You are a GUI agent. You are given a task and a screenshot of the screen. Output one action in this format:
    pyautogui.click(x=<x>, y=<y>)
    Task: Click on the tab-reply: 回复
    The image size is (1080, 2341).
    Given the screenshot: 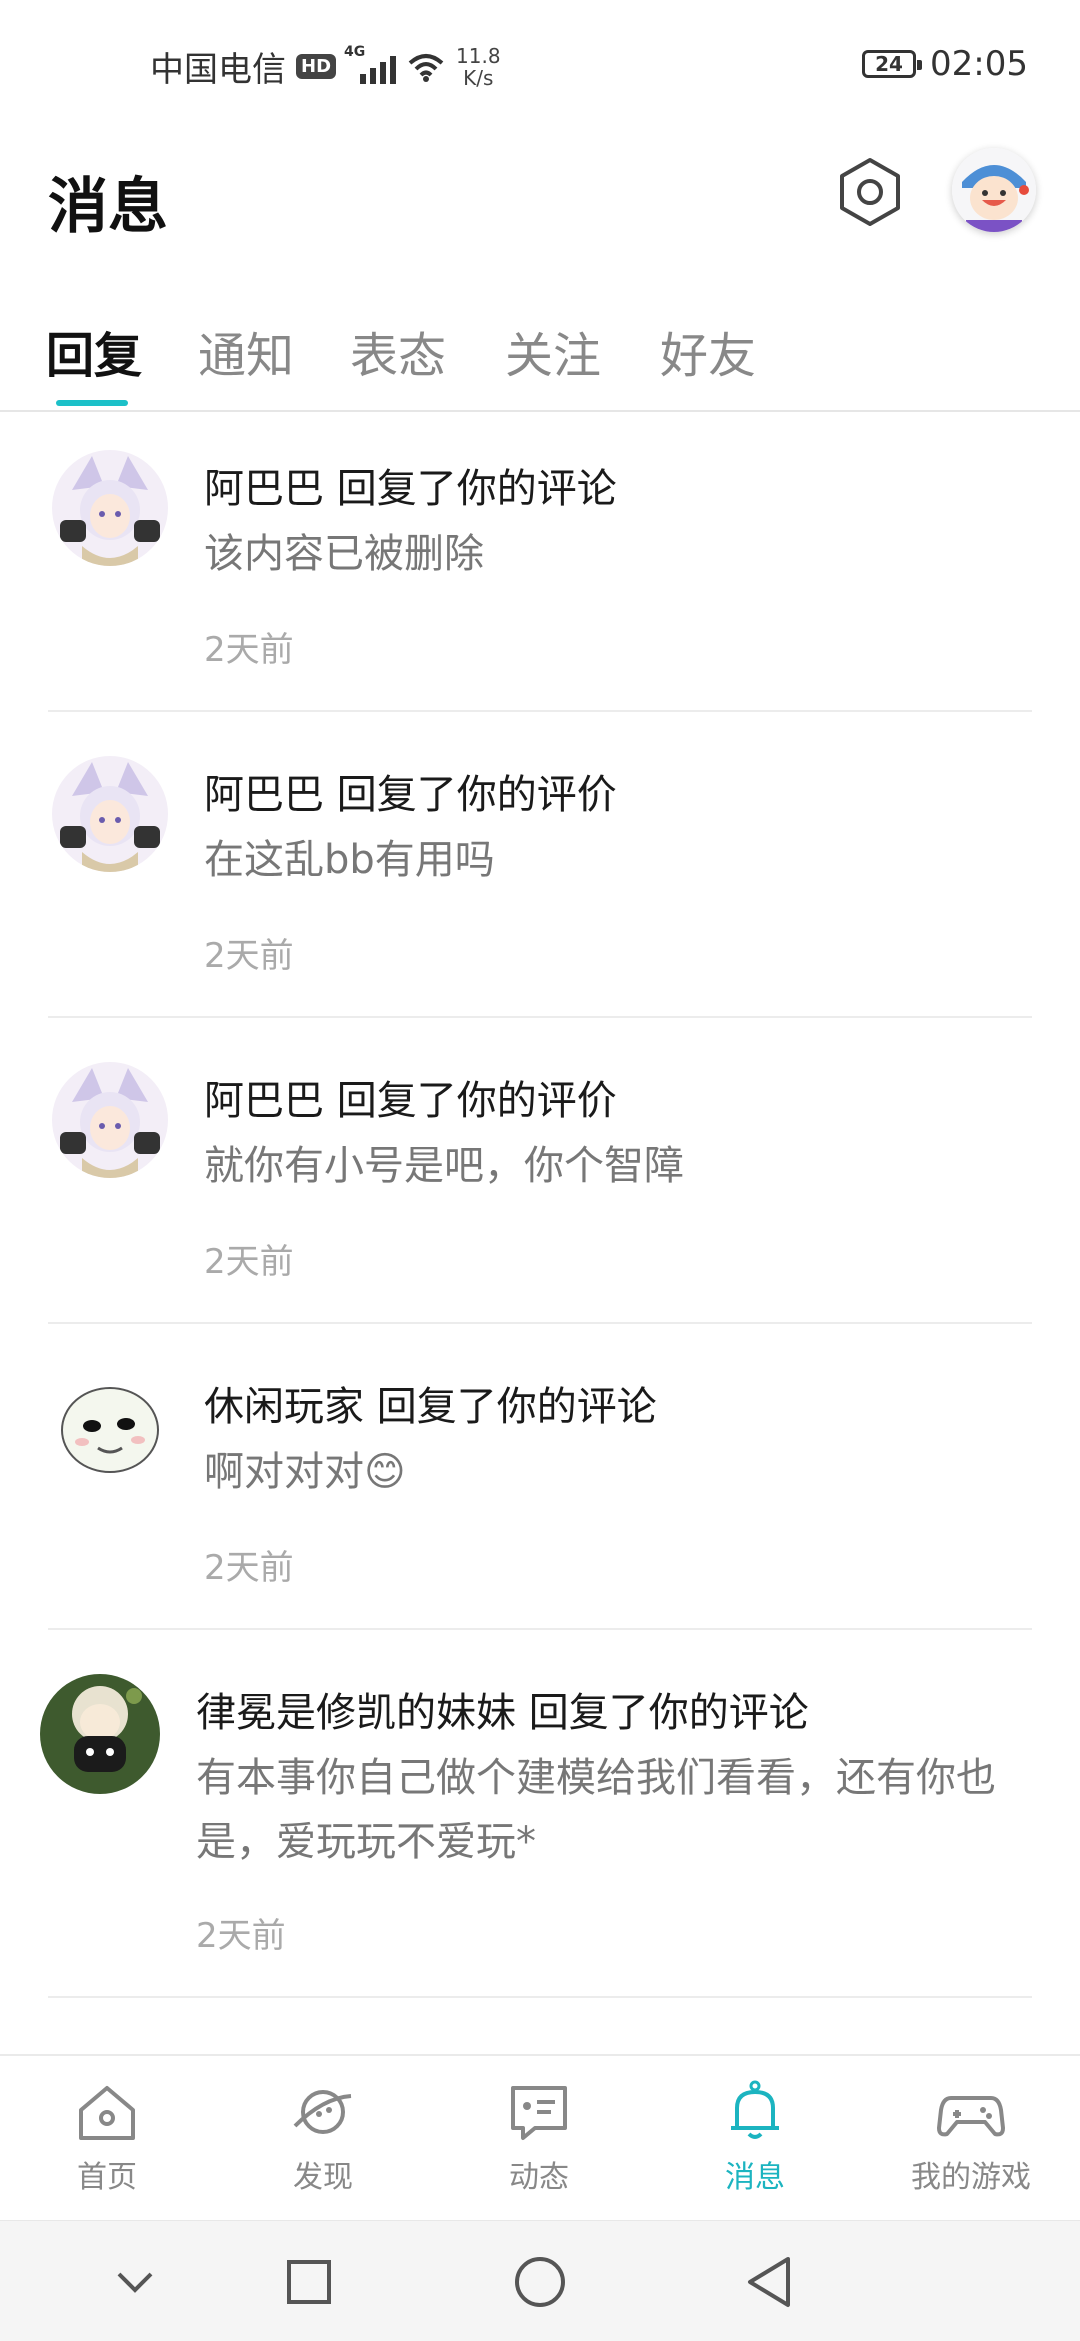 What is the action you would take?
    pyautogui.click(x=94, y=351)
    